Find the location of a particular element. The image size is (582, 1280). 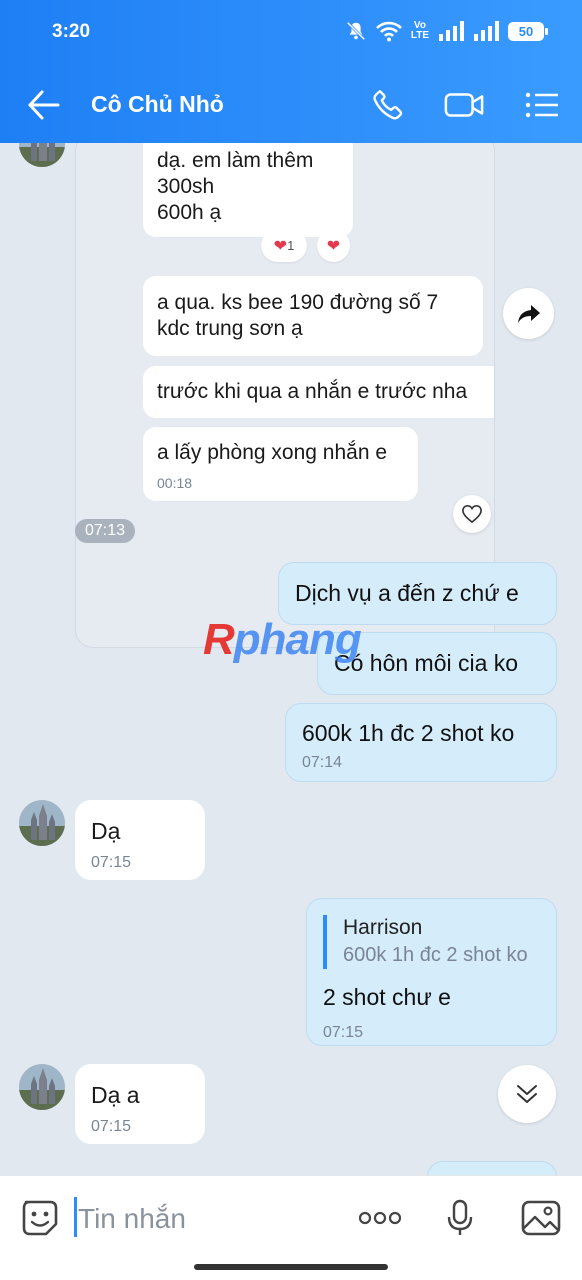

watermark-logo: Rphang is located at coordinates (282, 640).